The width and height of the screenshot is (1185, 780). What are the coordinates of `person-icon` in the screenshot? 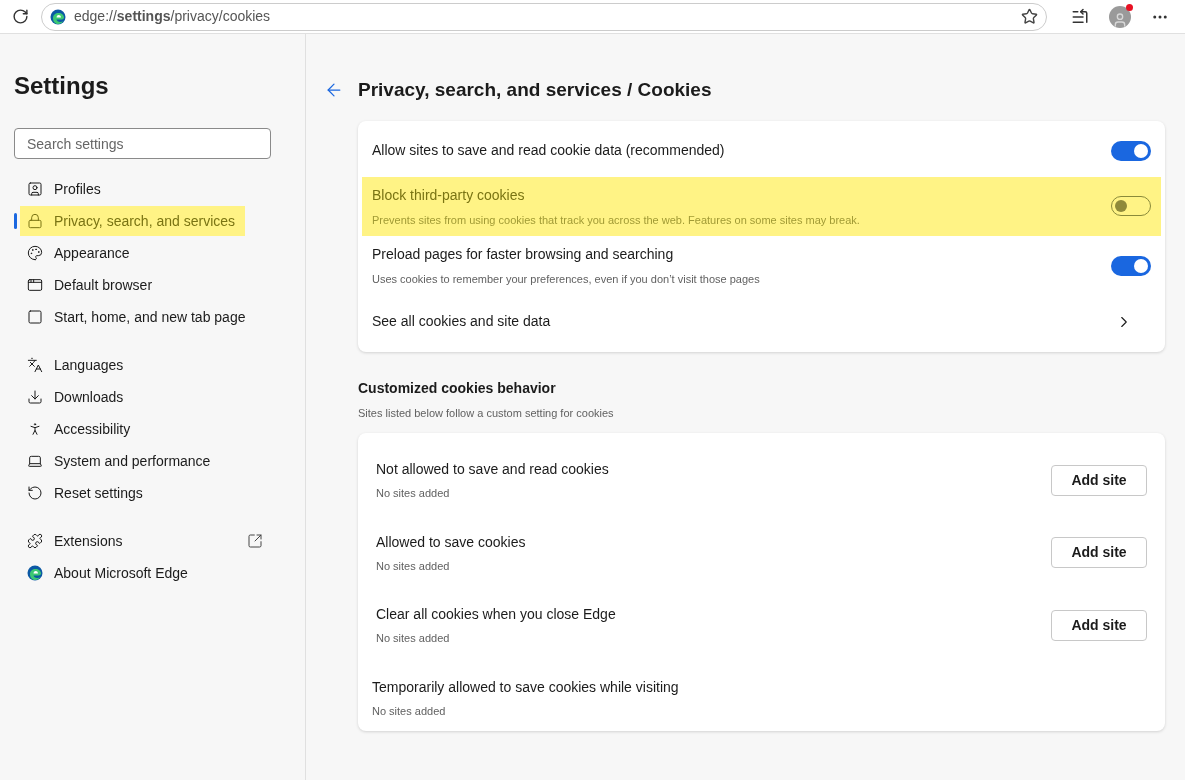 It's located at (35, 429).